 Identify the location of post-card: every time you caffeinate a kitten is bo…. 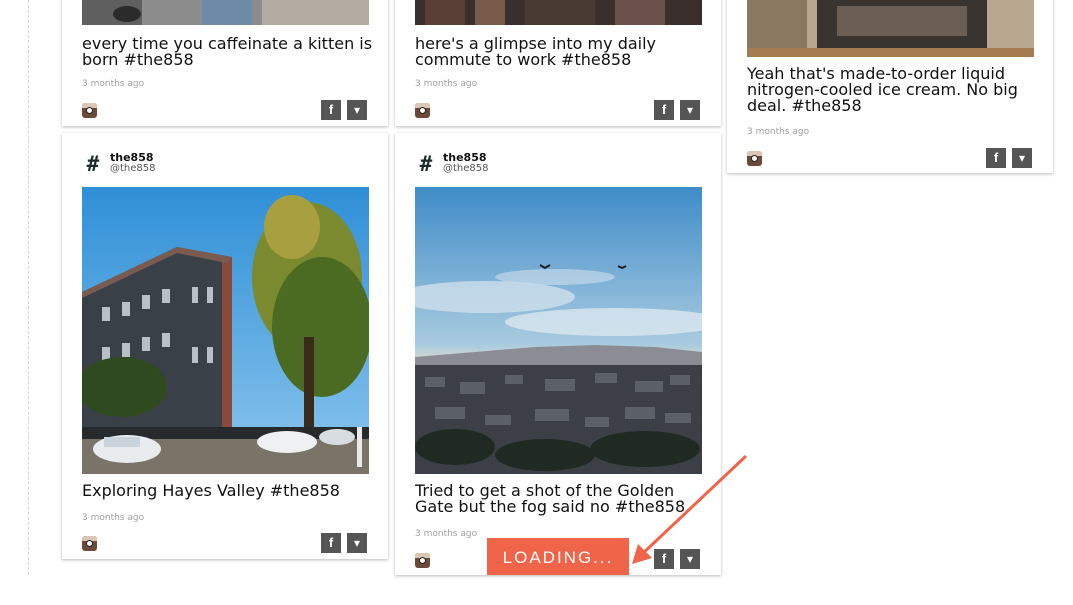
(225, 63).